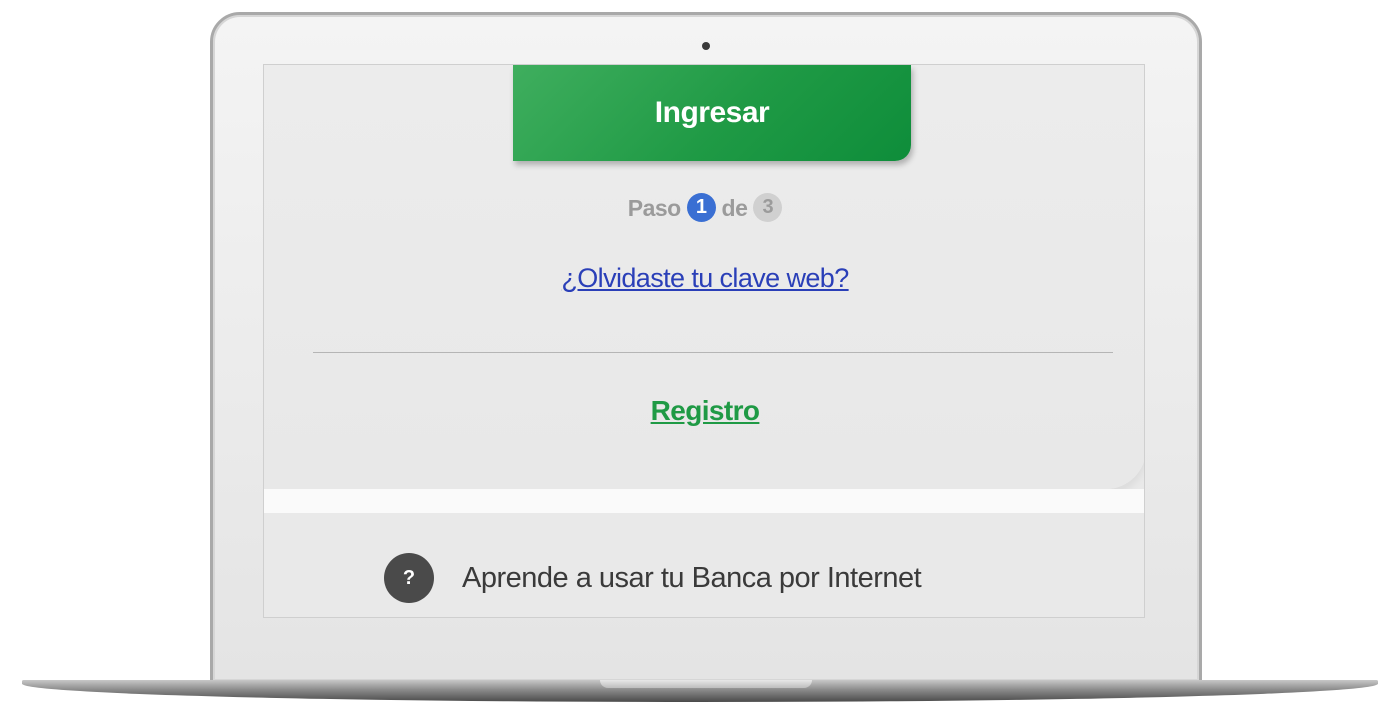 The image size is (1399, 704). I want to click on card-gap, so click(704, 501).